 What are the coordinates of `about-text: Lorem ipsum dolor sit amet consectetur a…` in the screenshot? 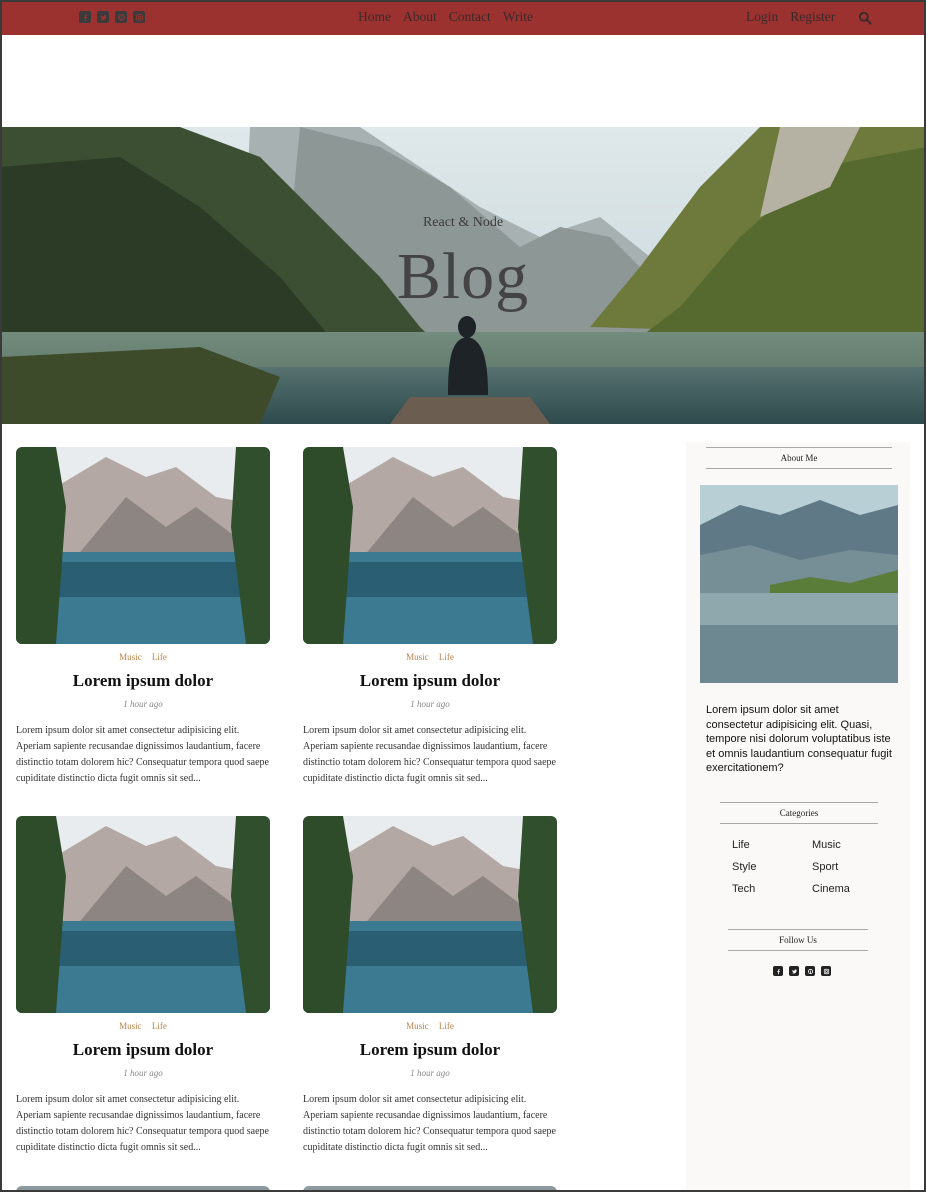 It's located at (799, 739).